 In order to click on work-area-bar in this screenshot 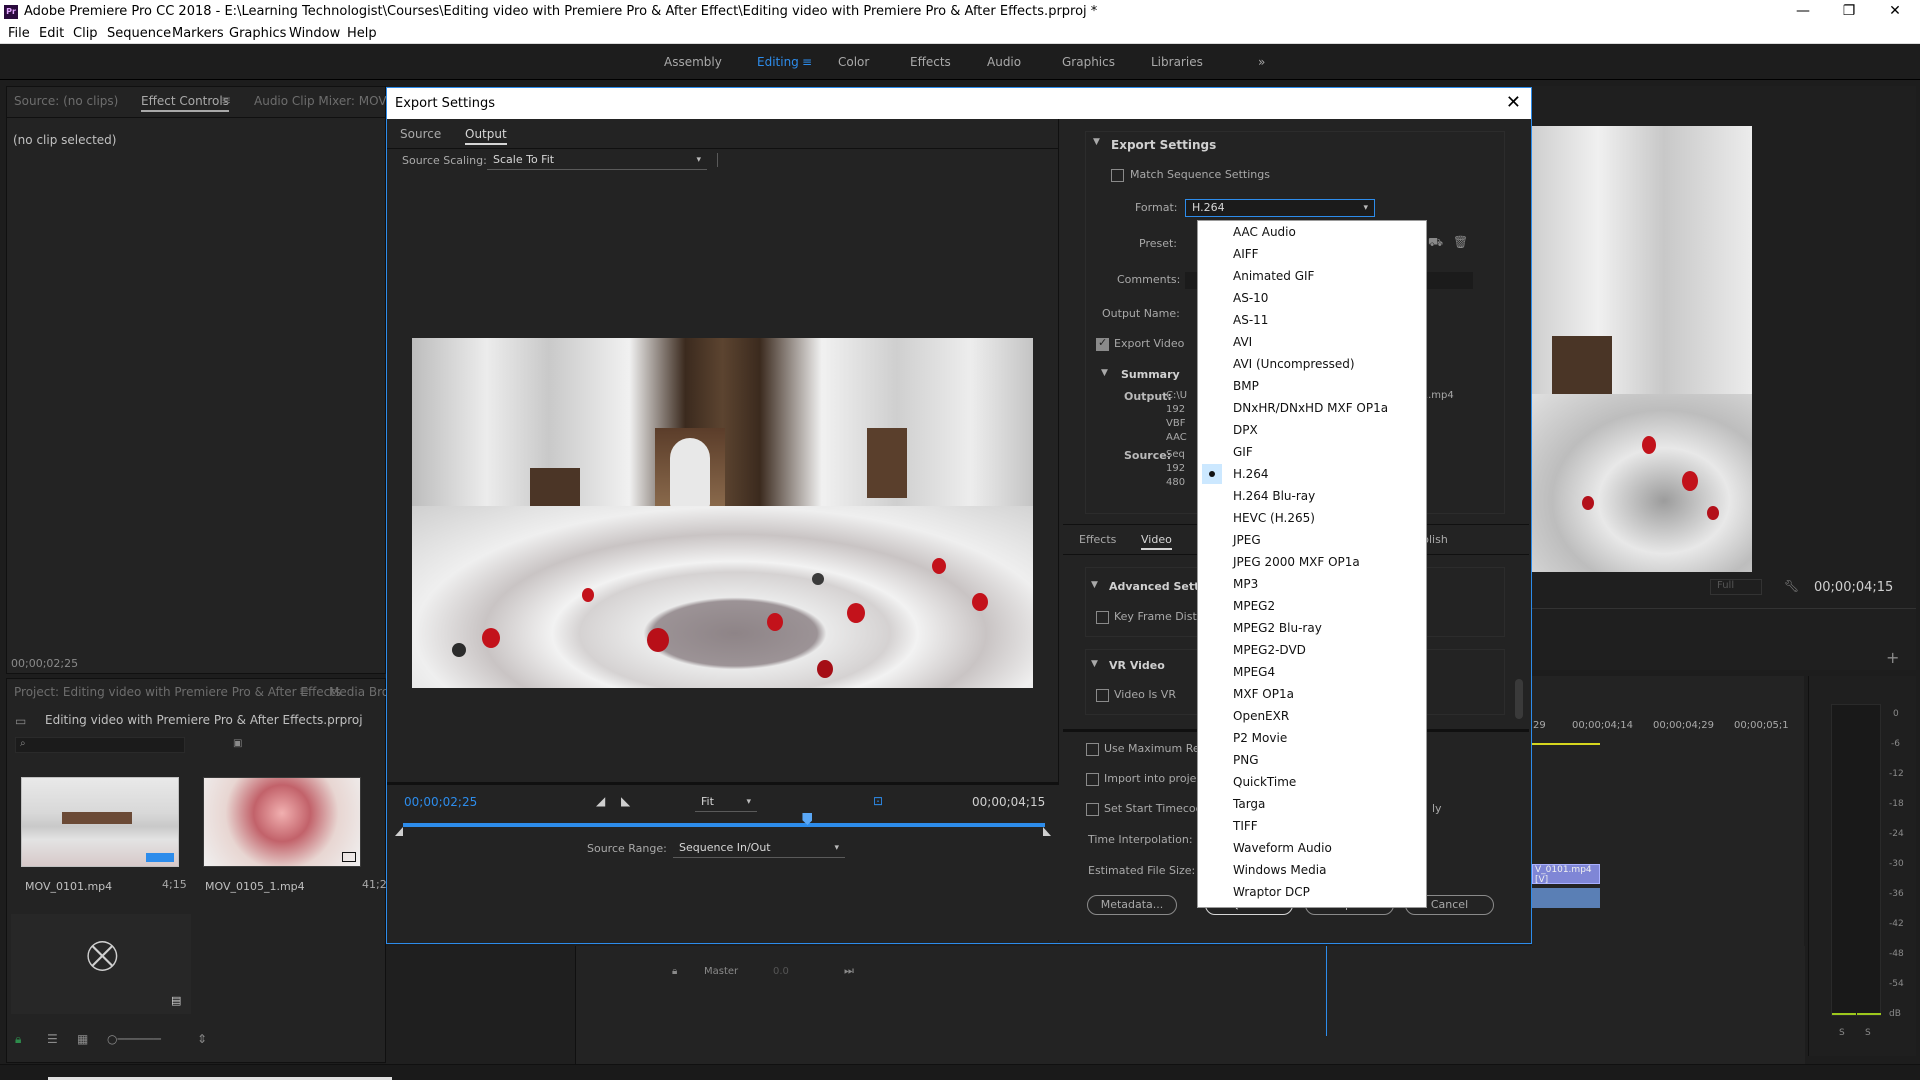, I will do `click(1566, 744)`.